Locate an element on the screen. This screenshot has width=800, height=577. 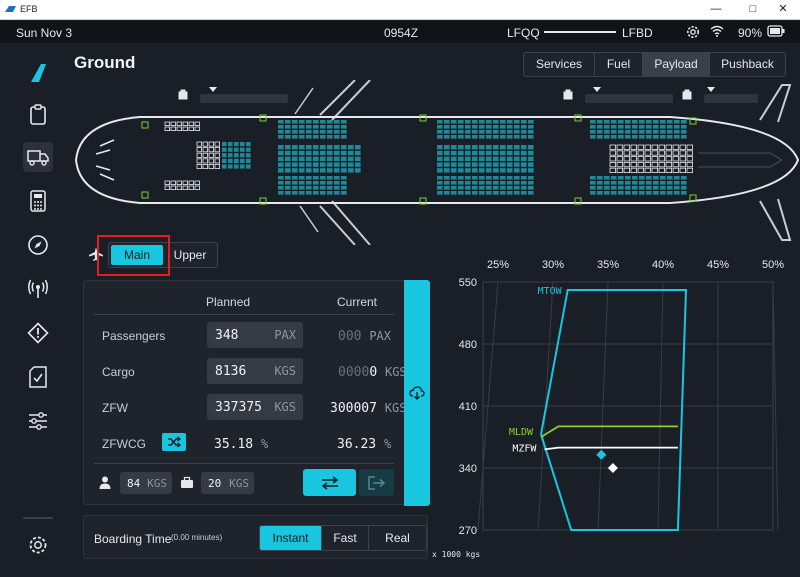
pax-weight-input: 84 KGS is located at coordinates (146, 483).